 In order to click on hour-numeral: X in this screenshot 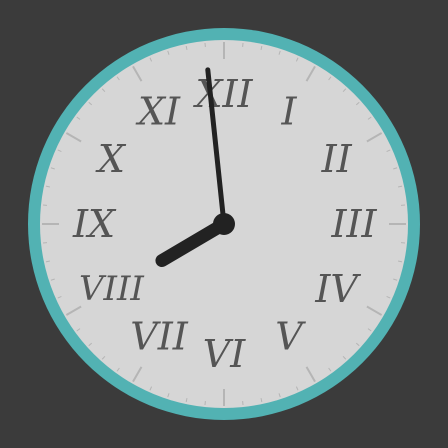, I will do `click(111, 159)`.